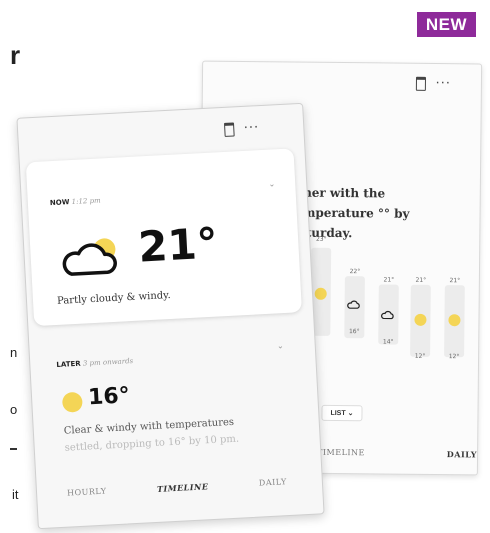 Image resolution: width=490 pixels, height=533 pixels. What do you see at coordinates (446, 24) in the screenshot?
I see `new-badge: NEW` at bounding box center [446, 24].